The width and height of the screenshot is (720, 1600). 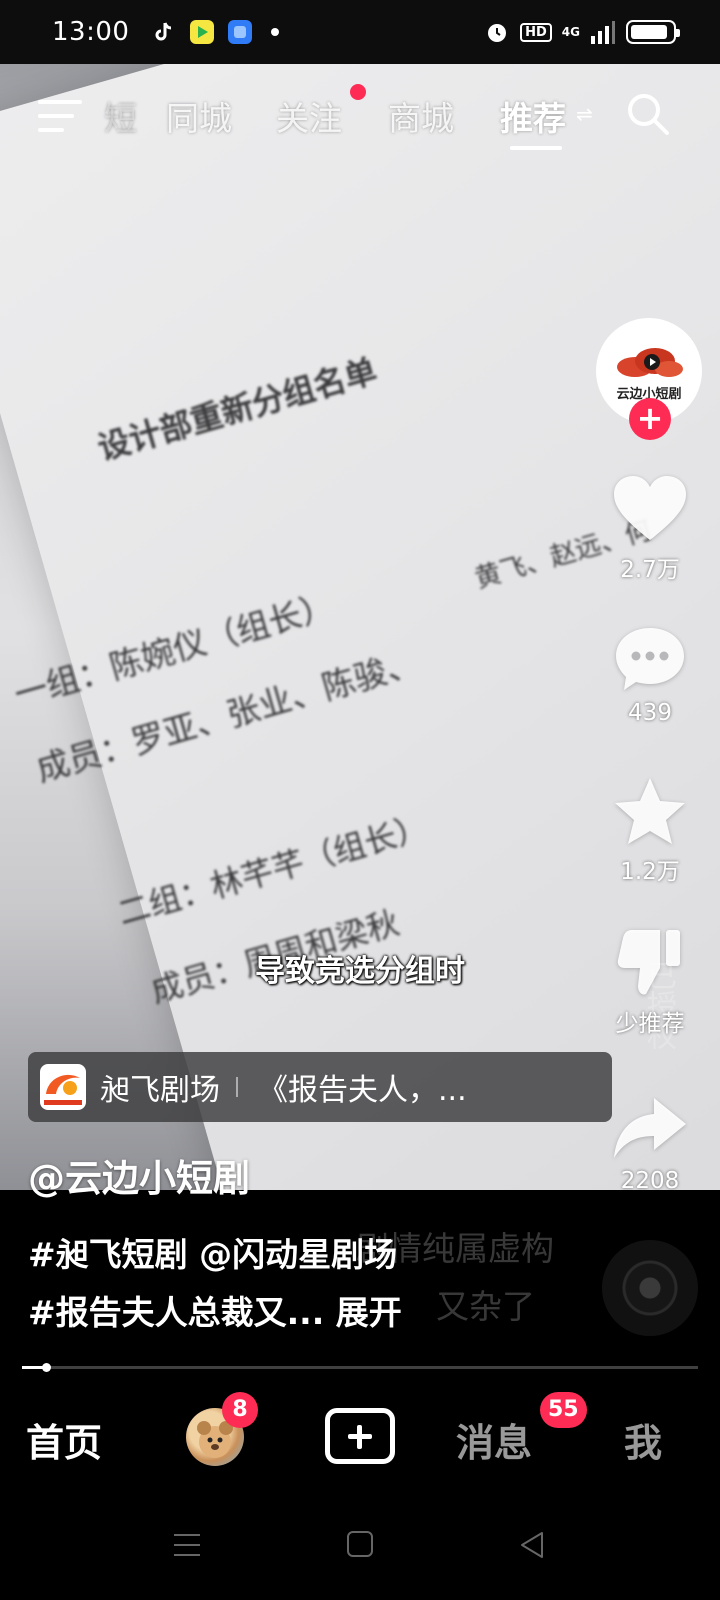 I want to click on tab-mall: 商城, so click(x=421, y=116).